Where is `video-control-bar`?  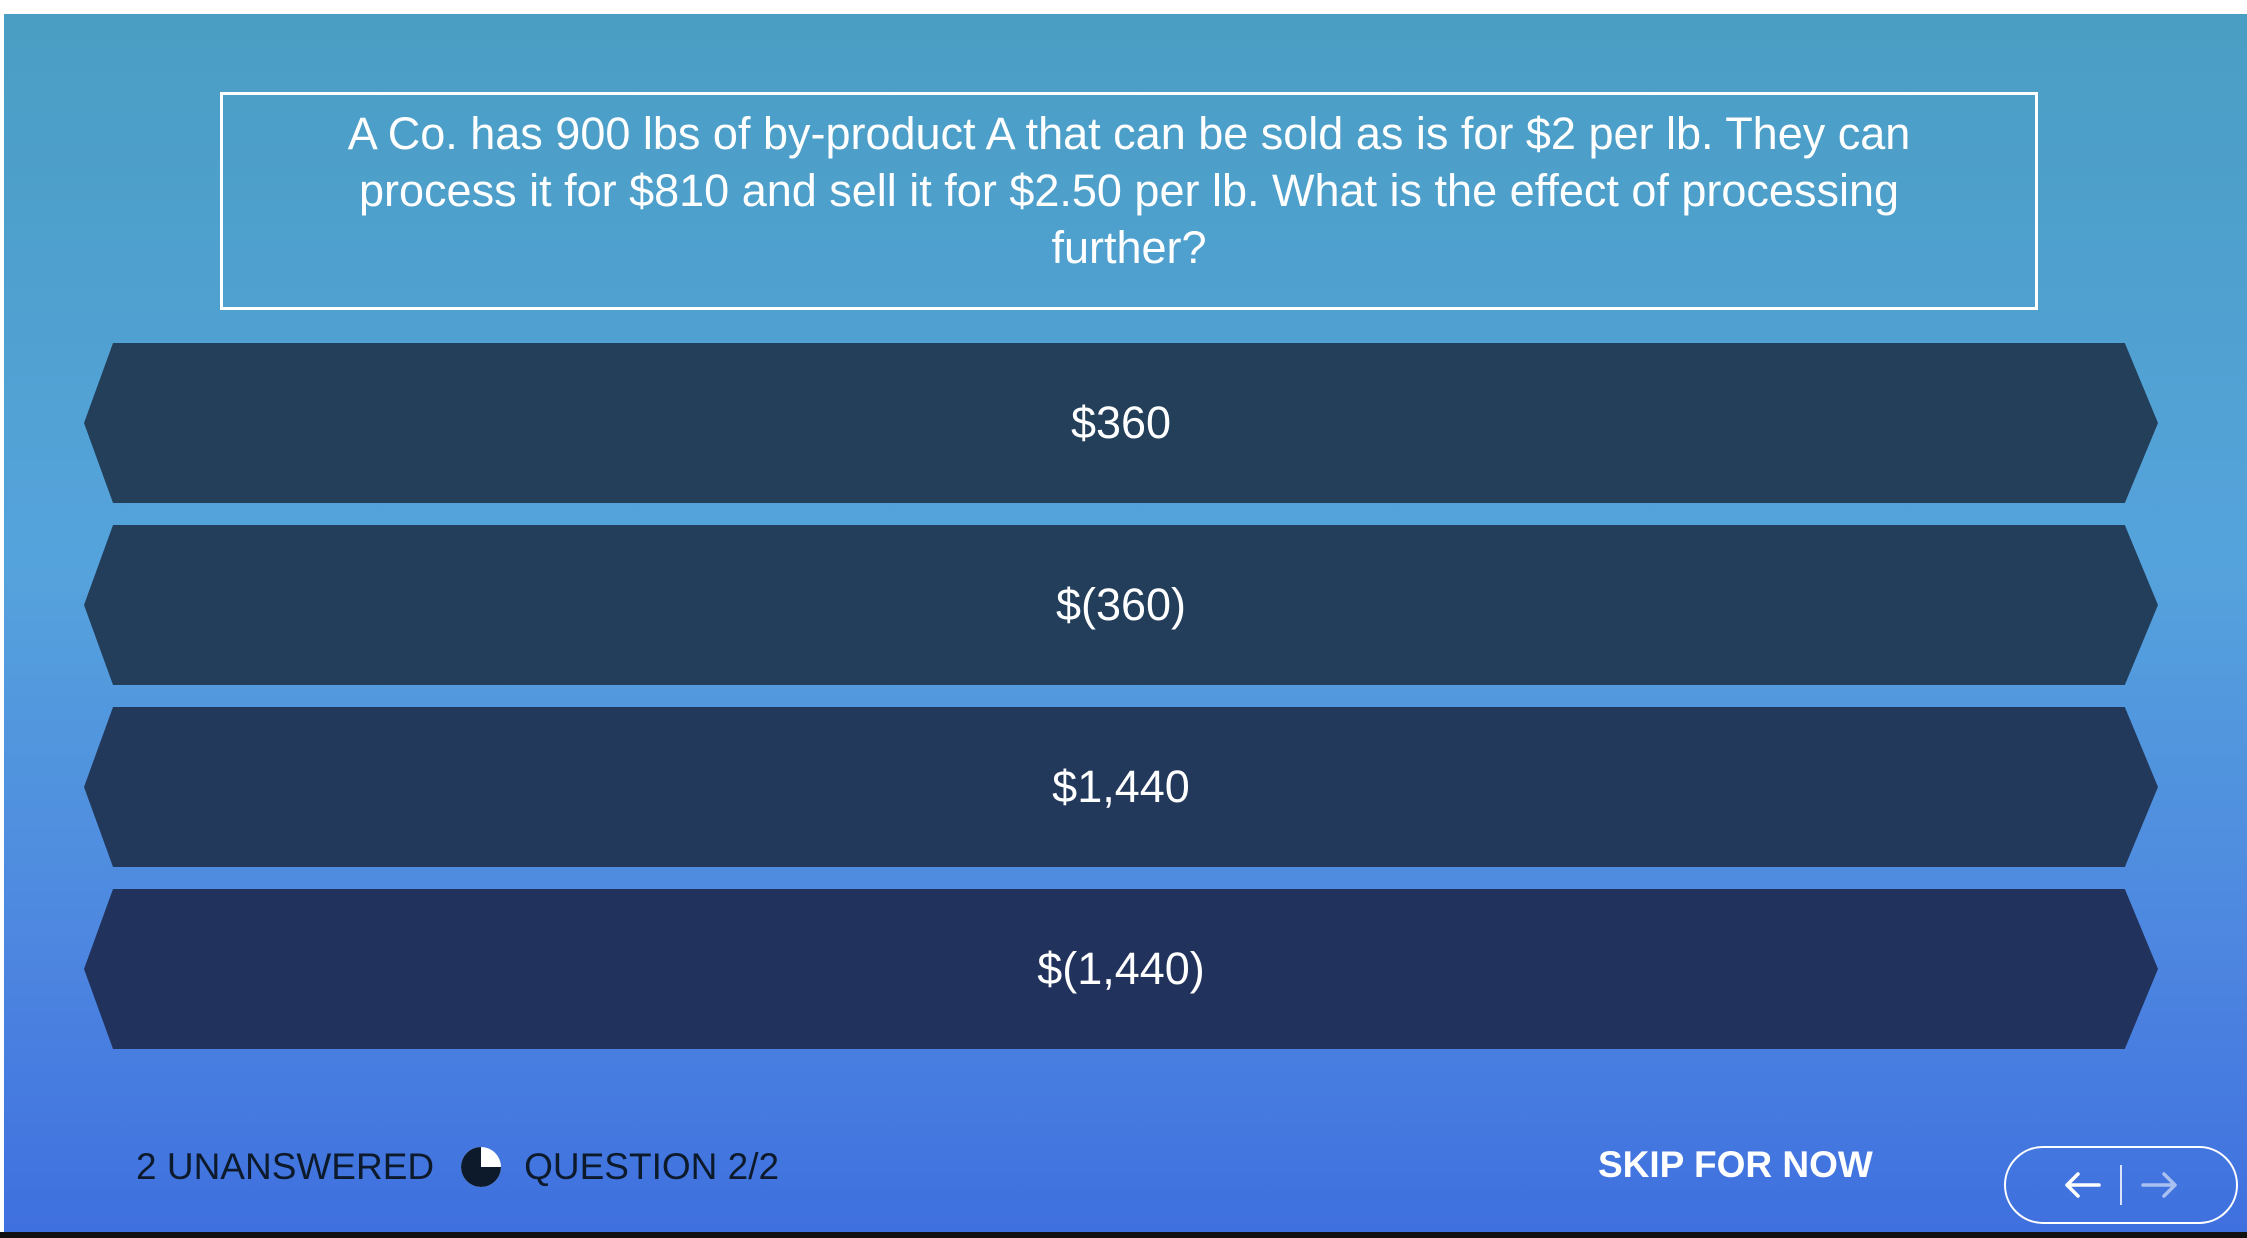 video-control-bar is located at coordinates (1123, 1235).